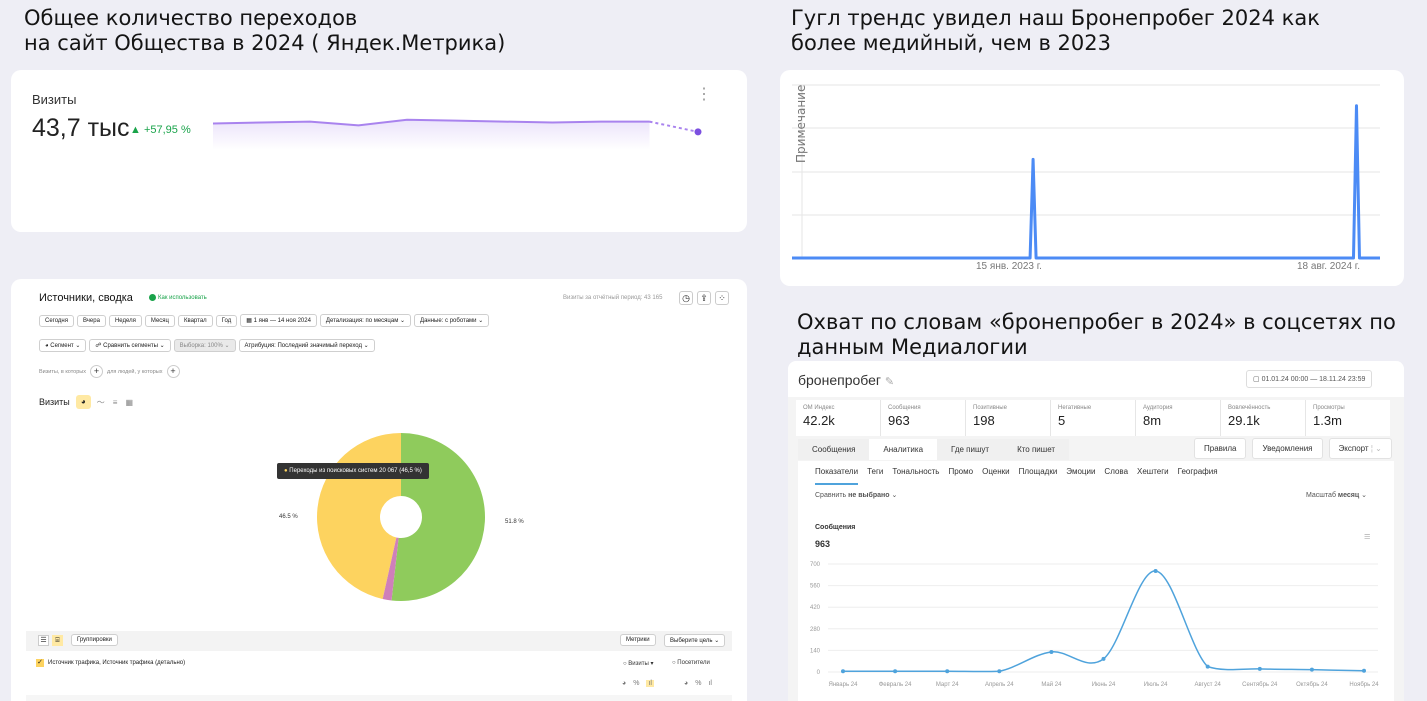 This screenshot has width=1427, height=701. What do you see at coordinates (115, 402) in the screenshot?
I see `bar-chart-icon: ≡` at bounding box center [115, 402].